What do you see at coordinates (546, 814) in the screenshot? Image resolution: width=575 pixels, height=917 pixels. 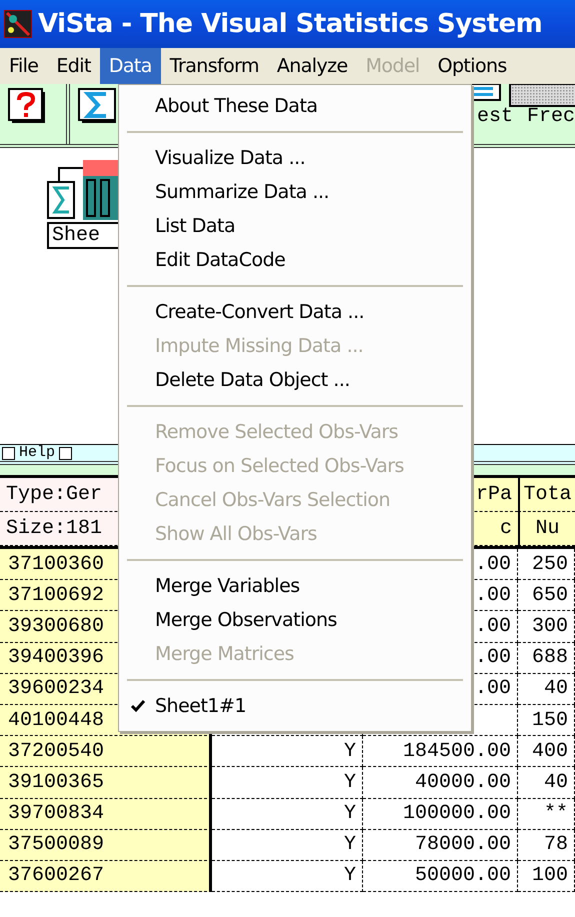 I see `table-cell: **` at bounding box center [546, 814].